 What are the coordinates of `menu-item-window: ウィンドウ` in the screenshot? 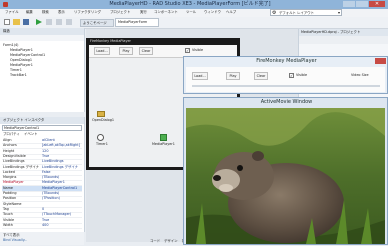 It's located at (212, 12).